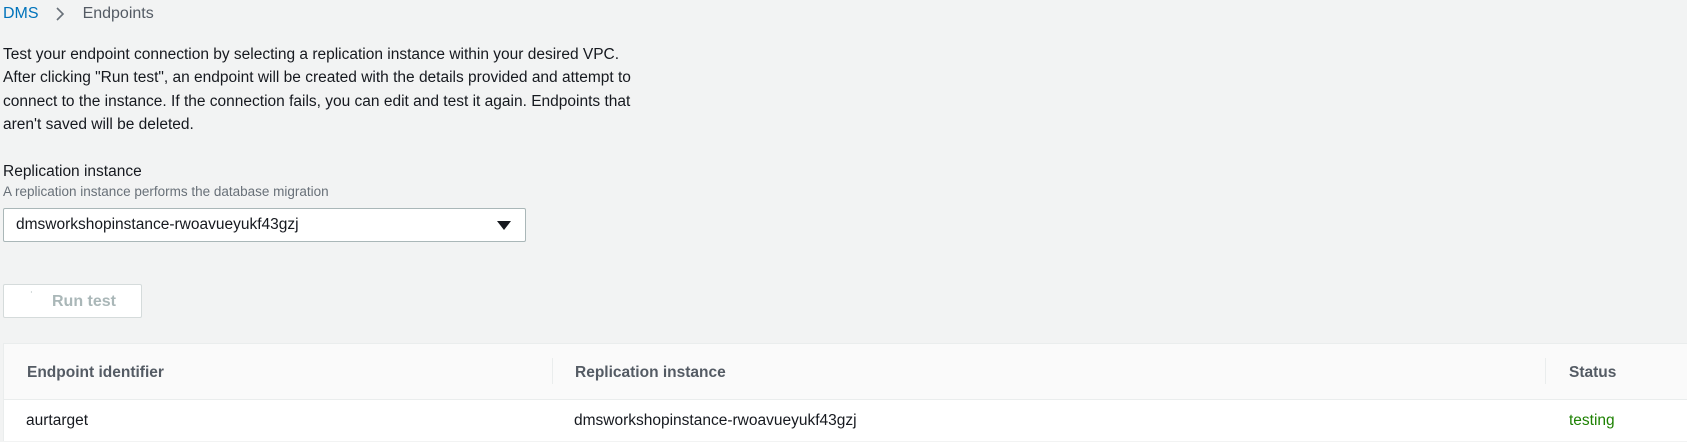 This screenshot has width=1687, height=442. I want to click on column-header-endpoint-identifier: Endpoint identifier, so click(95, 373).